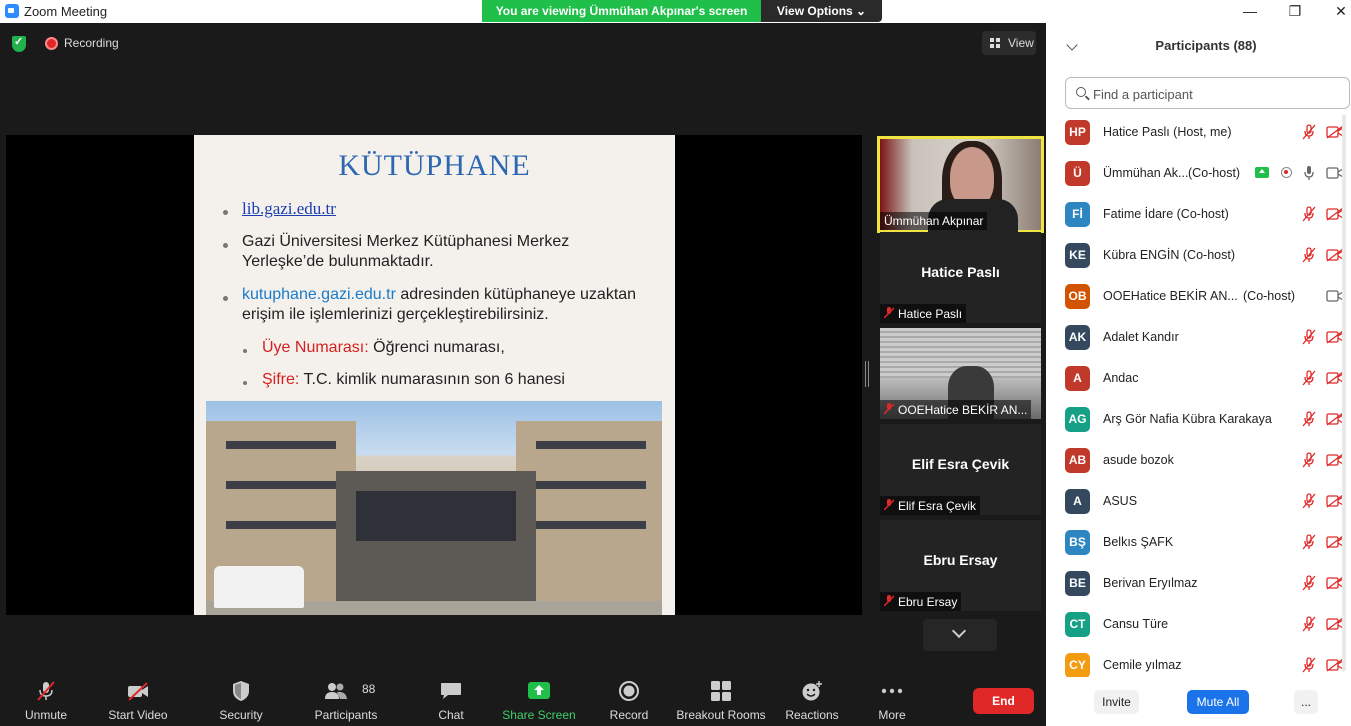  I want to click on video-tile: Hatice Paslı Hatice Paslı, so click(960, 277).